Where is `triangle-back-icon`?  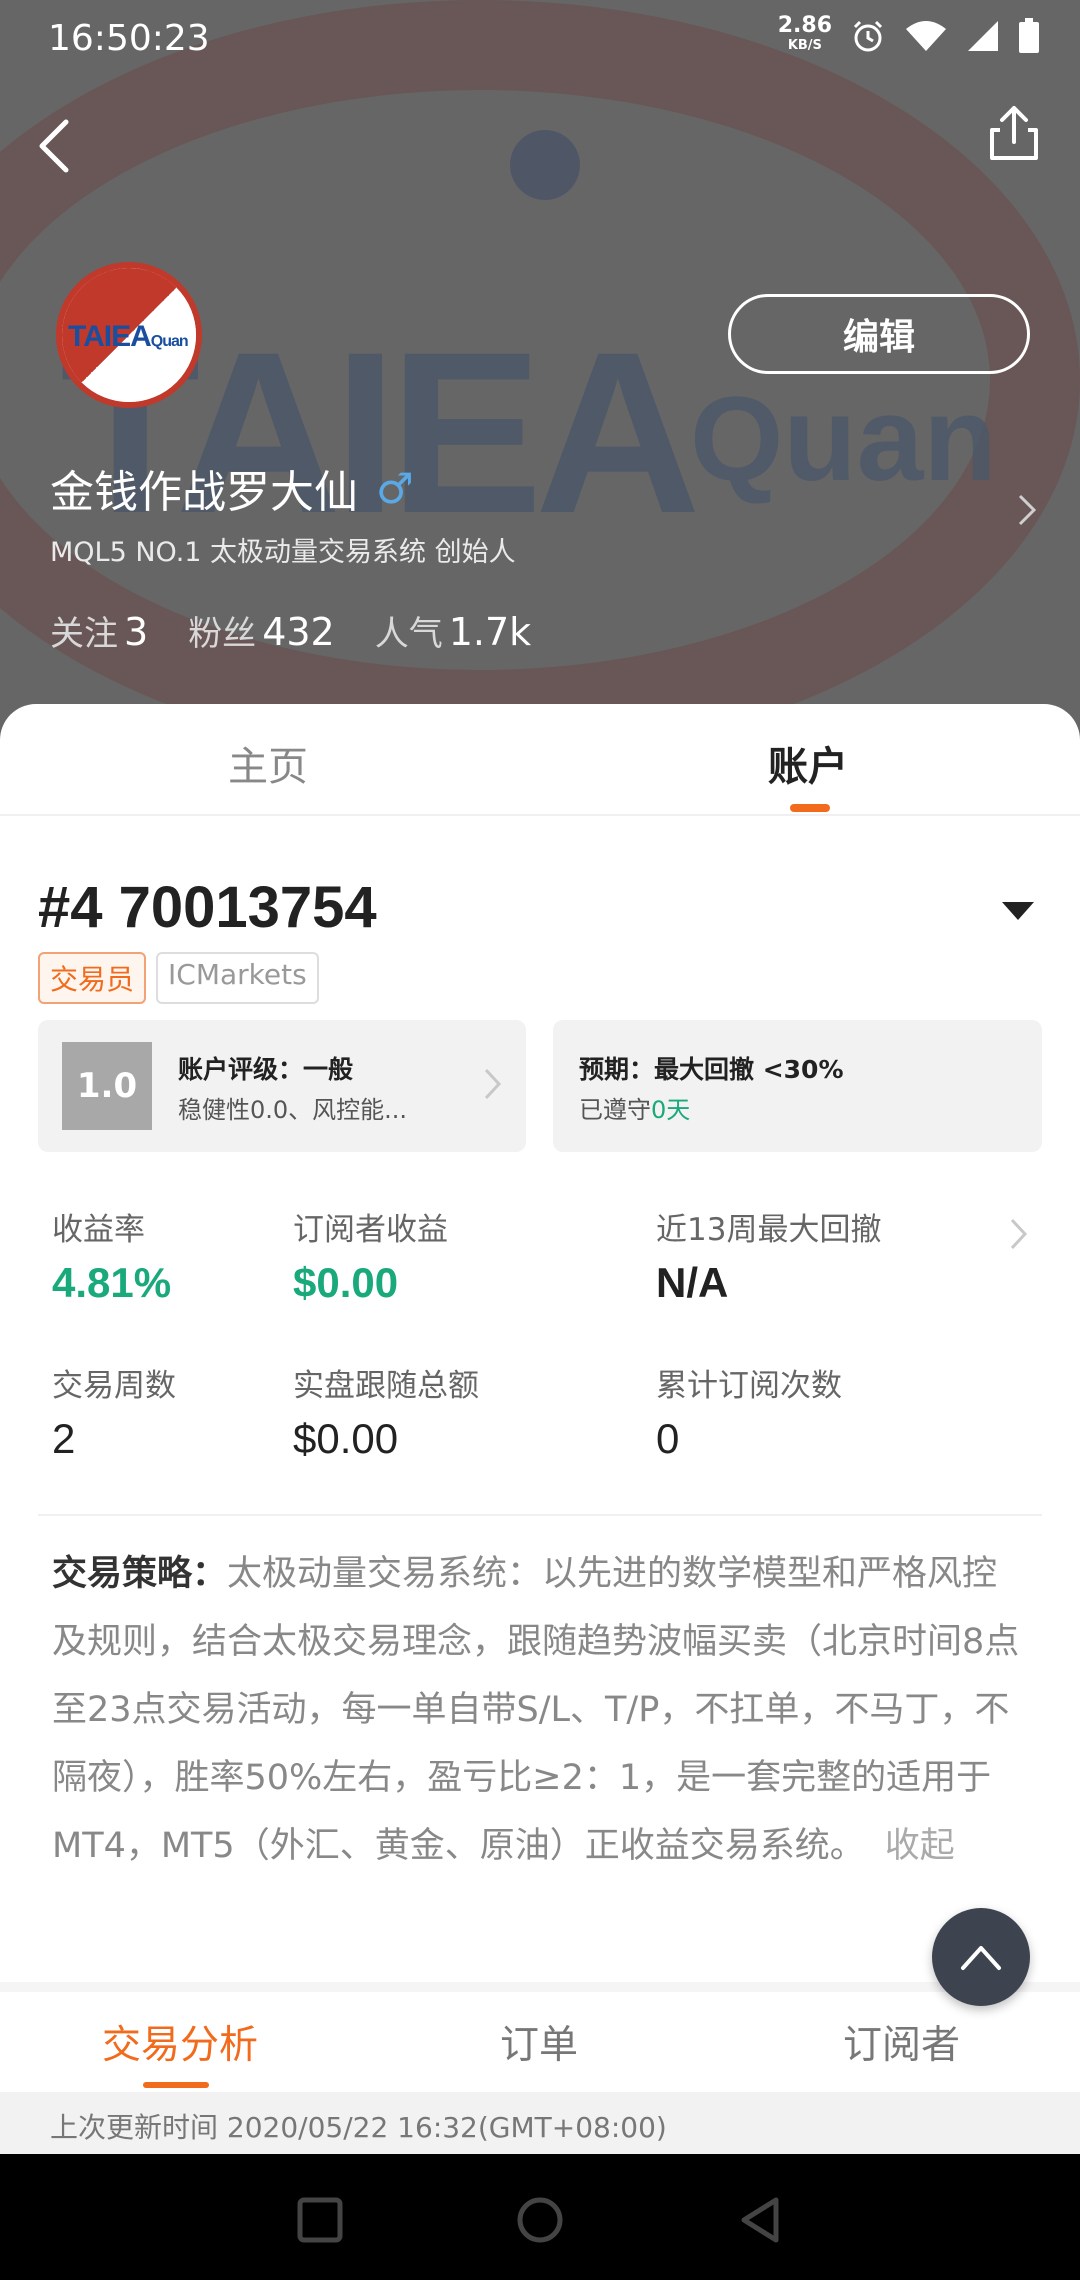
triangle-back-icon is located at coordinates (760, 2220).